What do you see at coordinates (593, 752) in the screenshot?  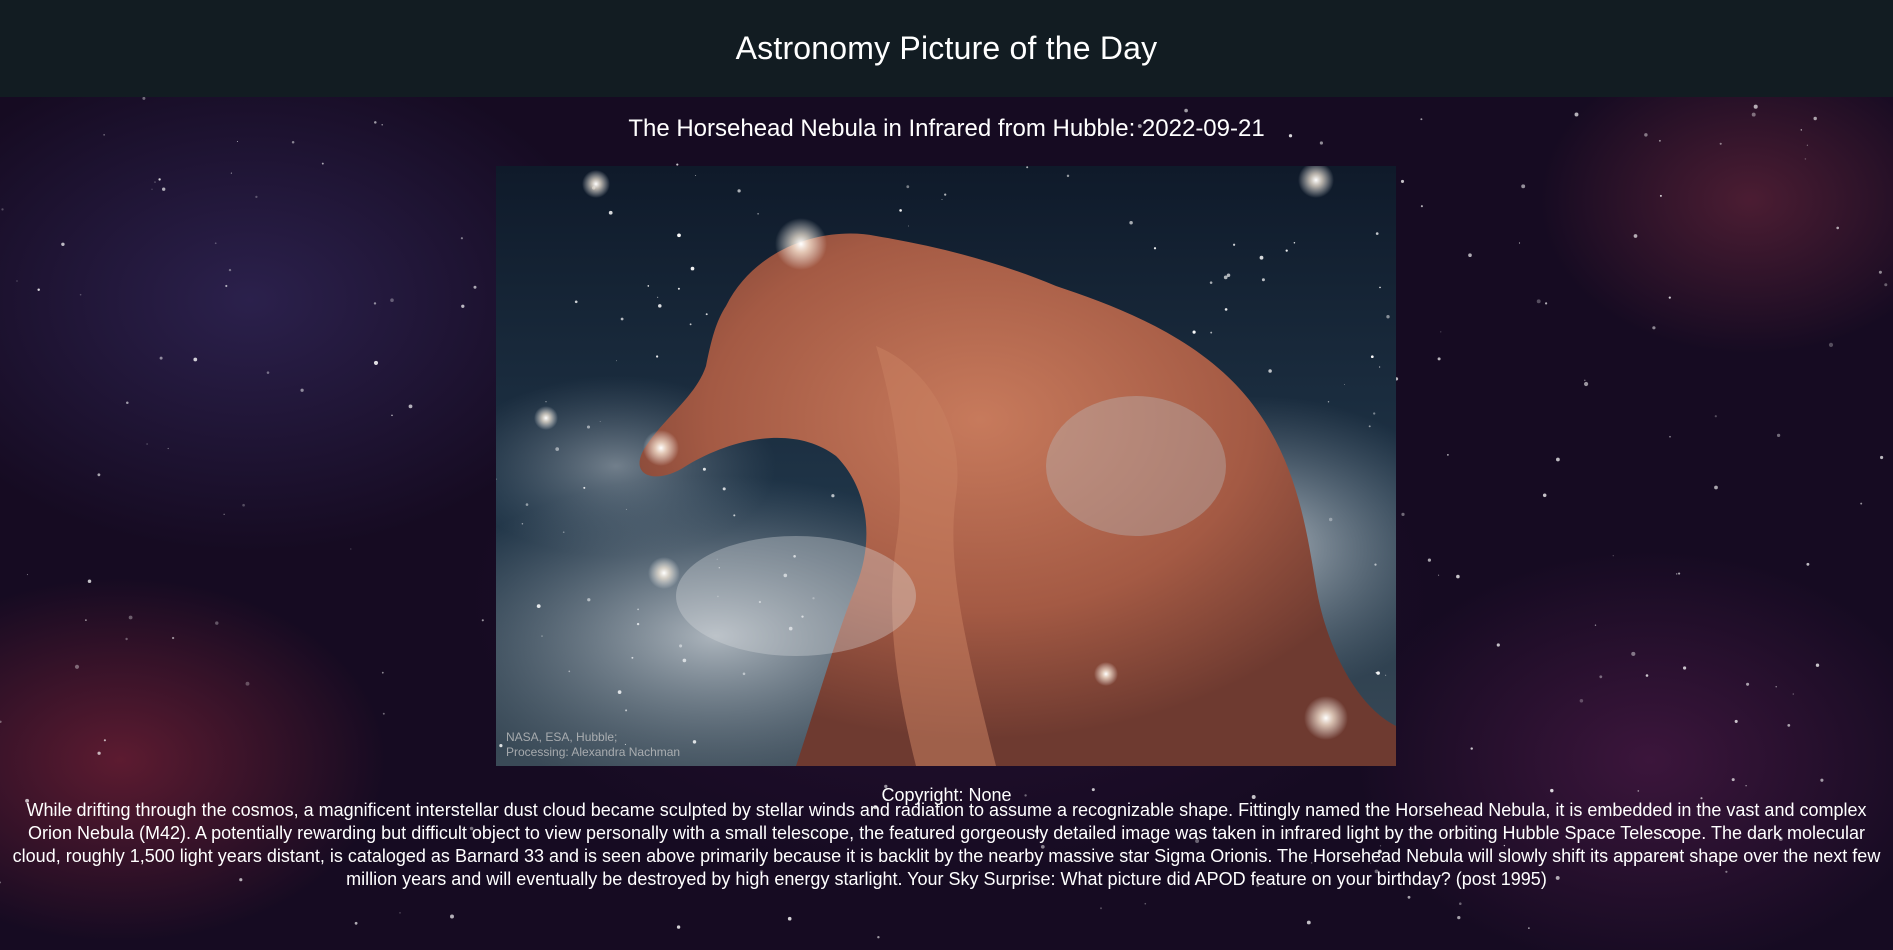 I see `image-credit-line-2: Processing: Alexandra Nachman` at bounding box center [593, 752].